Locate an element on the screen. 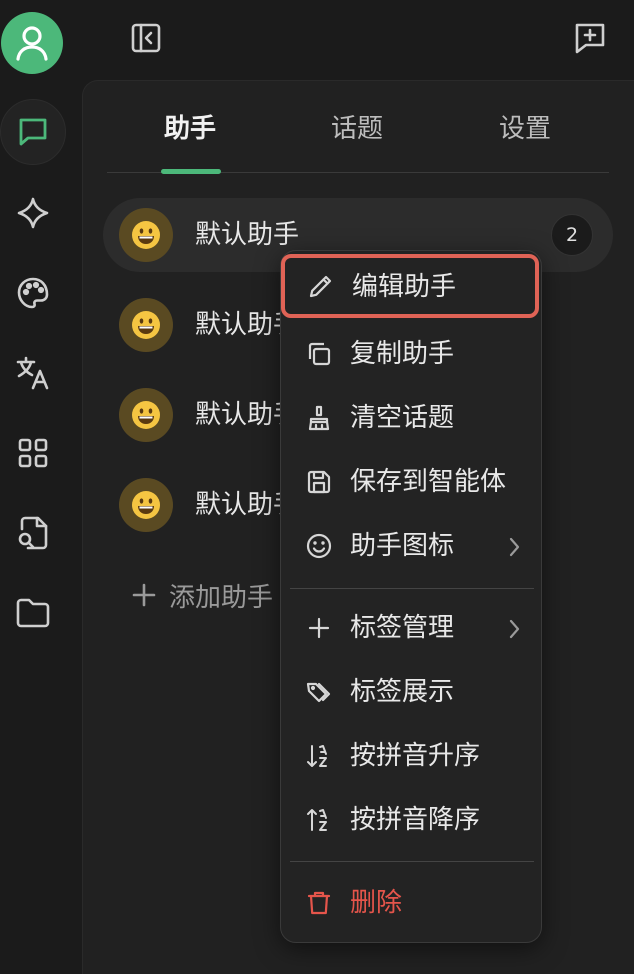 This screenshot has height=974, width=634. menu-item-label: 复制助手 is located at coordinates (402, 354).